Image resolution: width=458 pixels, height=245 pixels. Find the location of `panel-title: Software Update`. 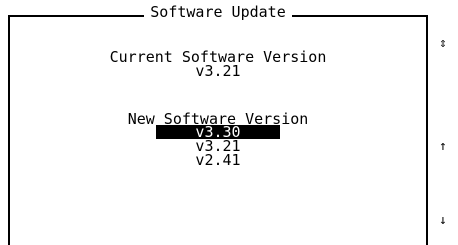

panel-title: Software Update is located at coordinates (218, 12).